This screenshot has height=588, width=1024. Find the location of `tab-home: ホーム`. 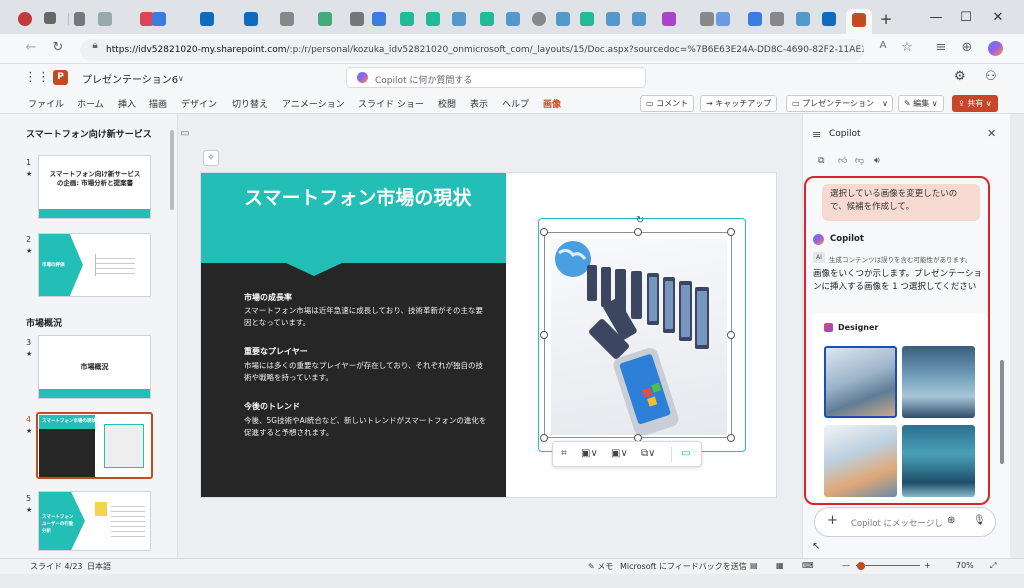

tab-home: ホーム is located at coordinates (90, 103).